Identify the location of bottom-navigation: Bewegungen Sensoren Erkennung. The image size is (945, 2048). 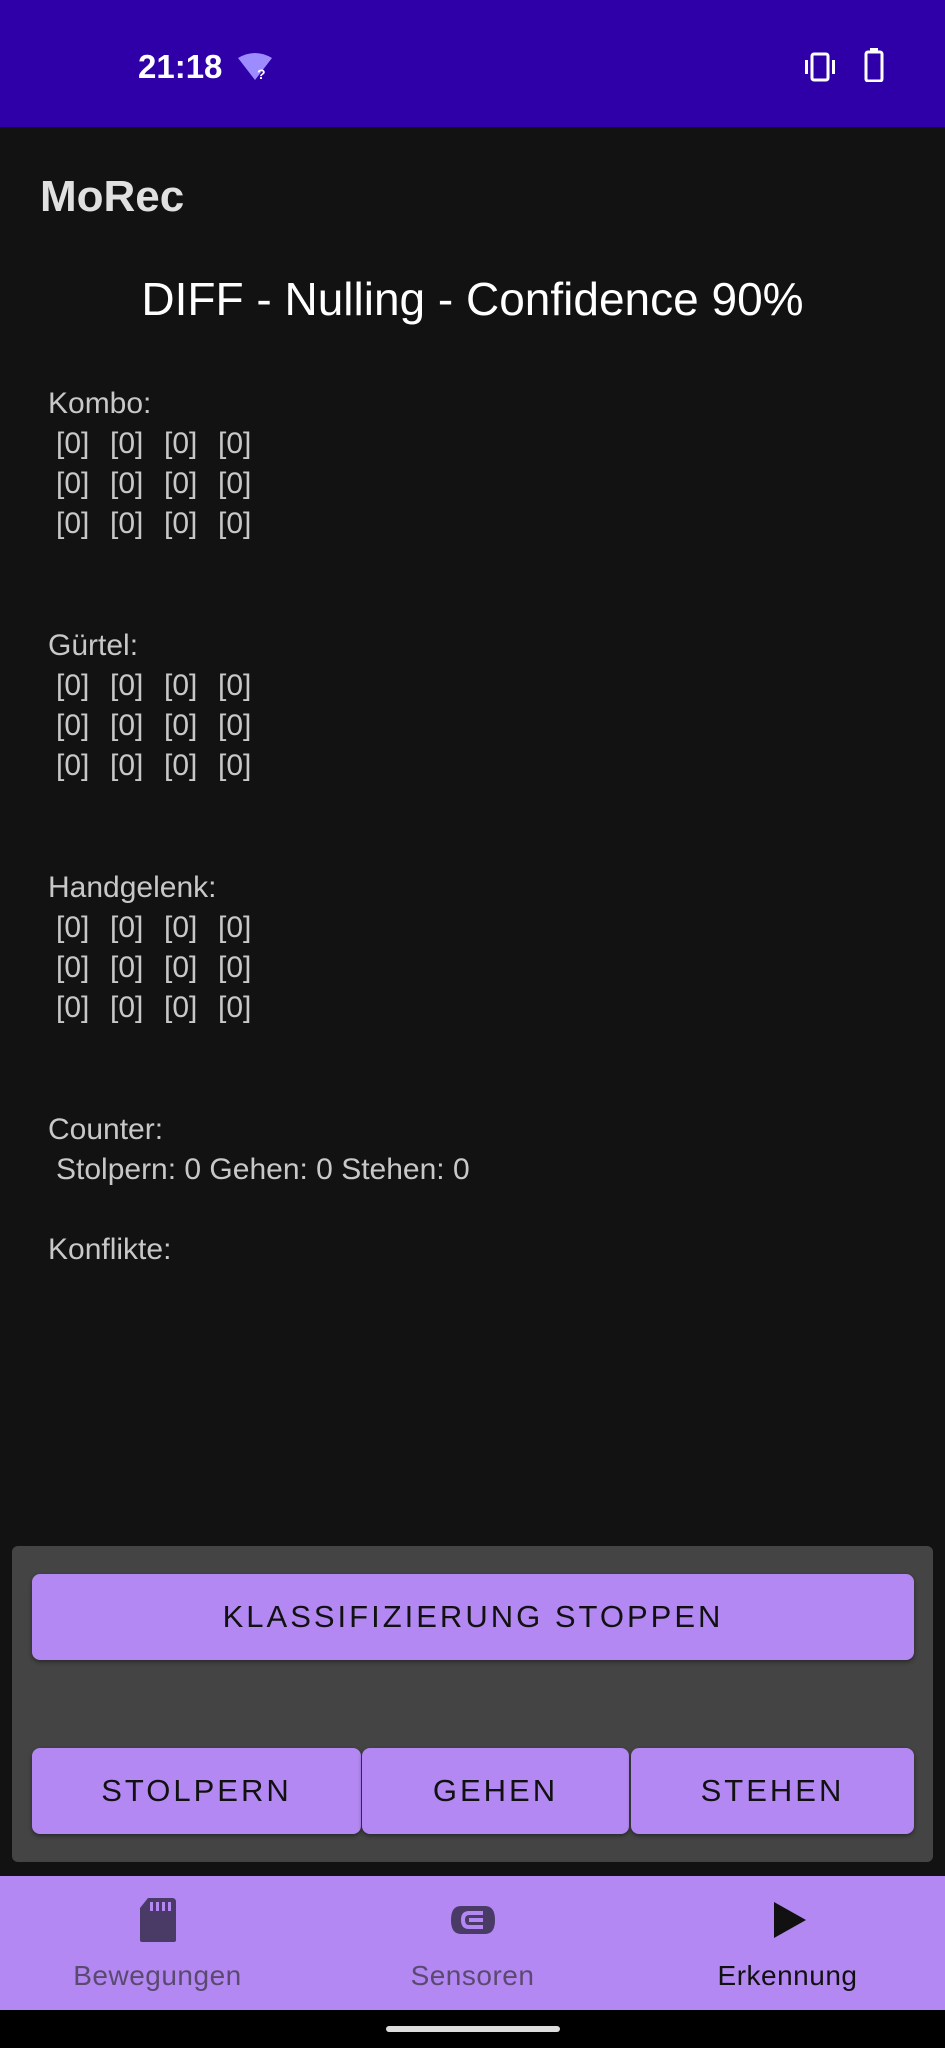
(472, 1943).